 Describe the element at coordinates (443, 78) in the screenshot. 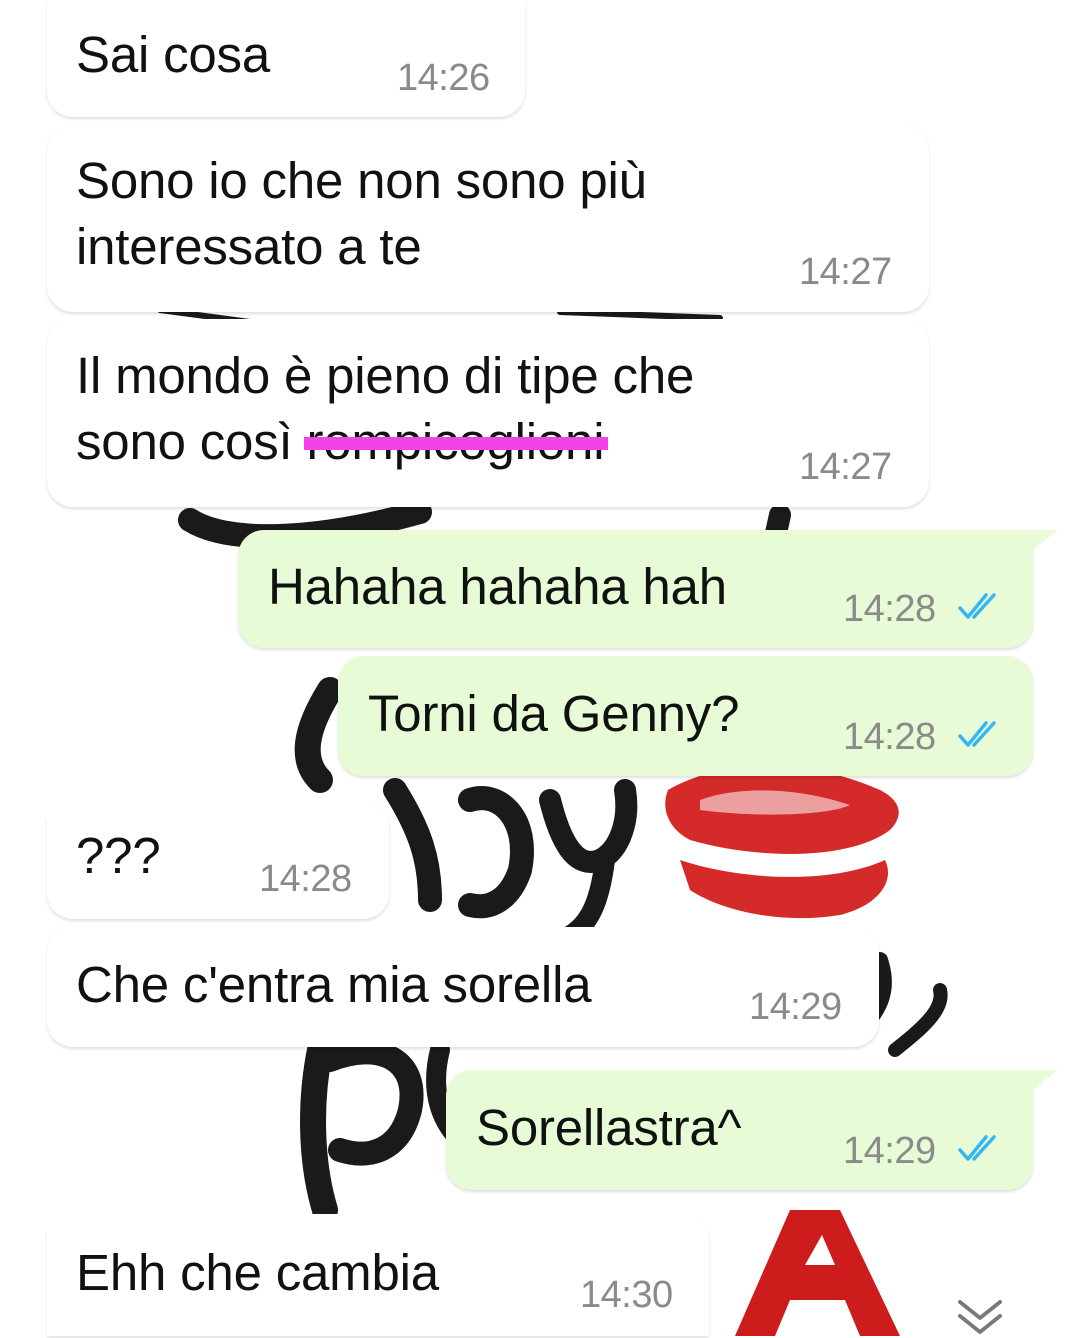

I see `message-time: 14:26` at that location.